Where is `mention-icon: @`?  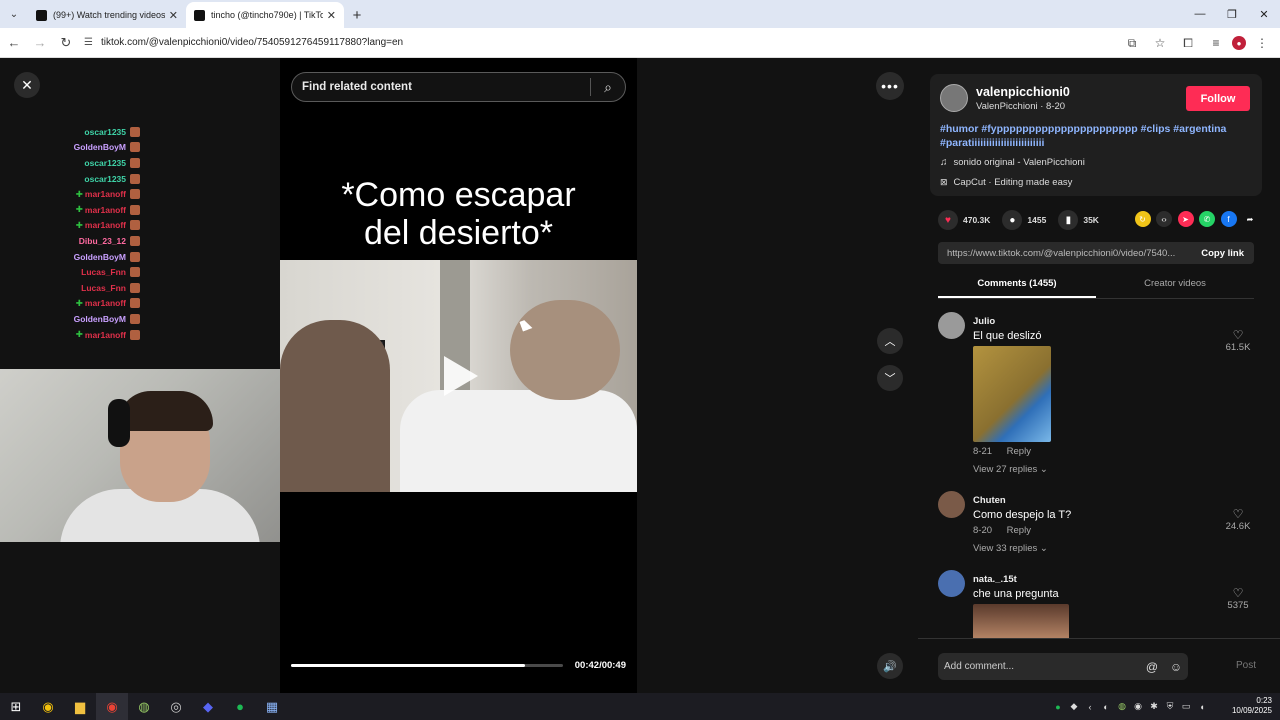 mention-icon: @ is located at coordinates (1152, 667).